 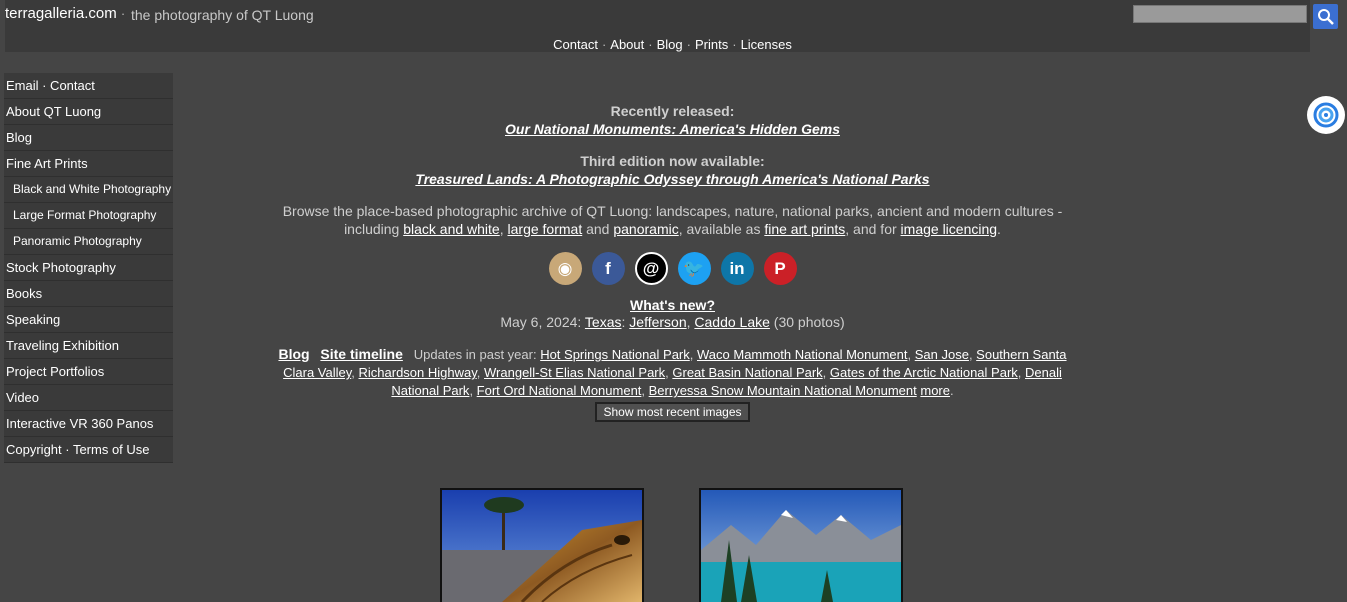 What do you see at coordinates (645, 229) in the screenshot?
I see `panoramic-link: panoramic` at bounding box center [645, 229].